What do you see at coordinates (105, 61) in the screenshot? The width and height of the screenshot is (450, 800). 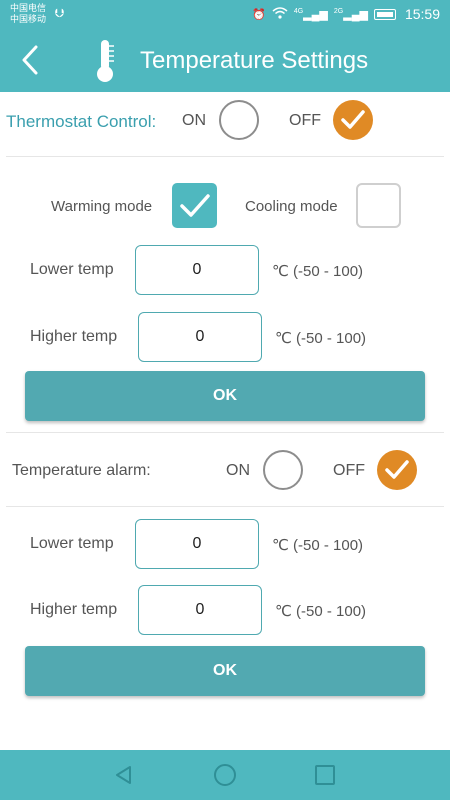 I see `thermometer-icon` at bounding box center [105, 61].